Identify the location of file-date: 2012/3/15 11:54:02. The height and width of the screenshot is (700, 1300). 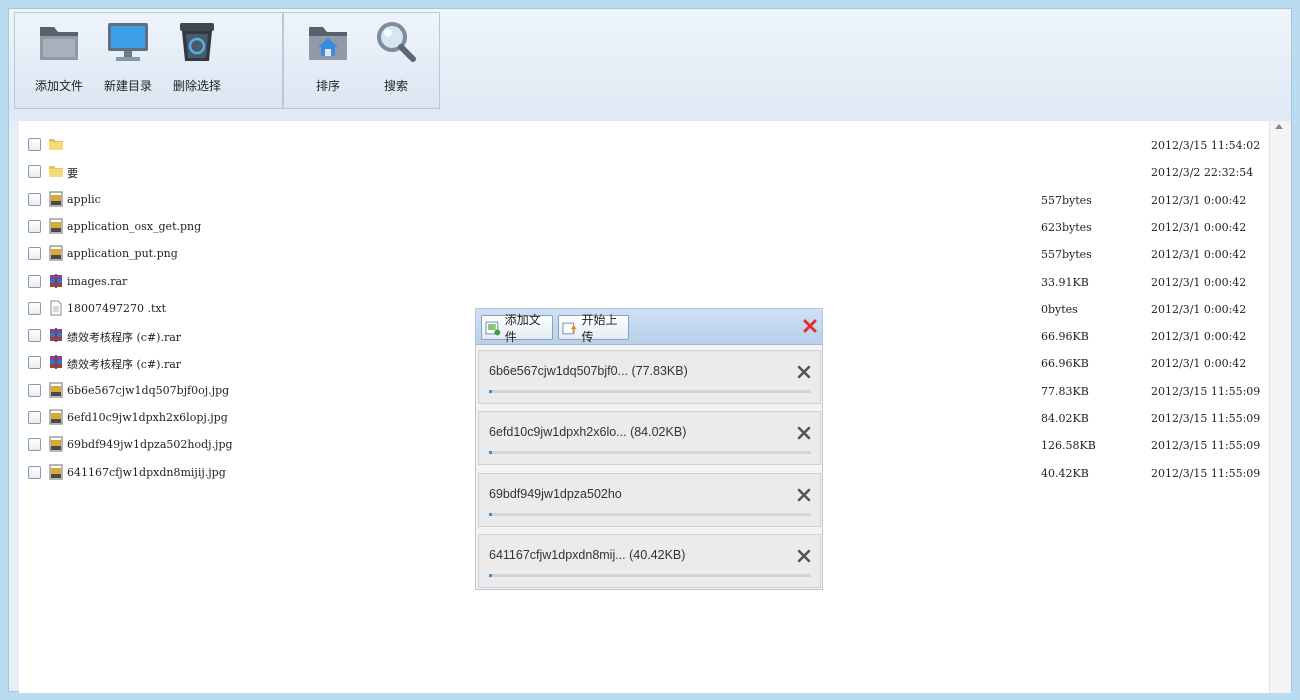
(1206, 145).